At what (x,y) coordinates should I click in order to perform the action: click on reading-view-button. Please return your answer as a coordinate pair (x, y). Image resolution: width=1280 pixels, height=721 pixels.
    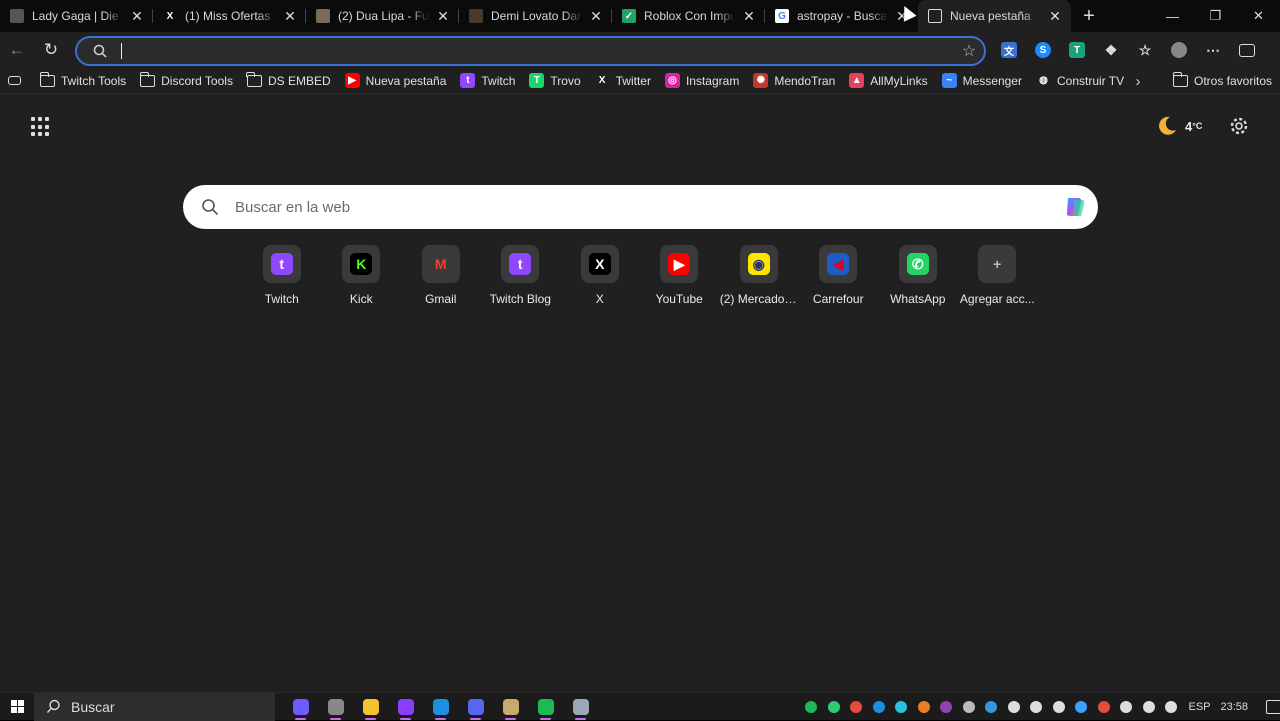
    Looking at the image, I should click on (20, 81).